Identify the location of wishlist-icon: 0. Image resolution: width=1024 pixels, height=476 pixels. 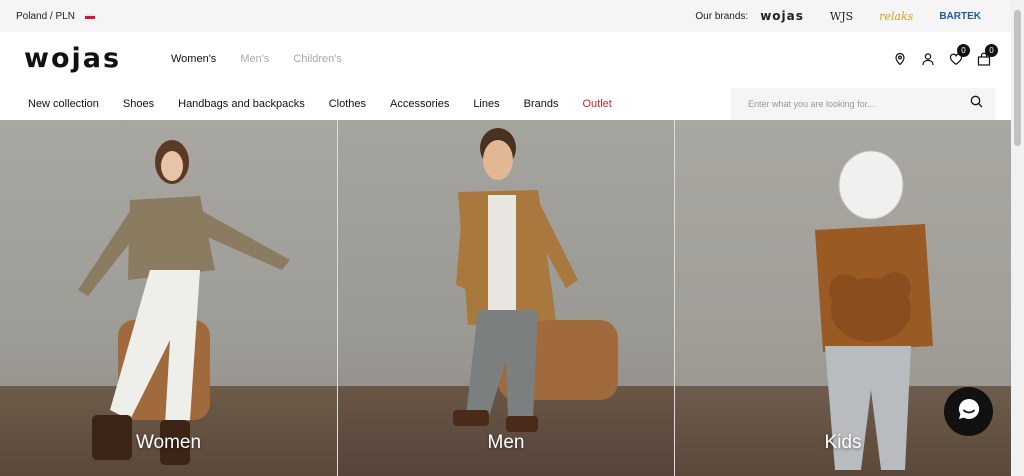
(959, 55).